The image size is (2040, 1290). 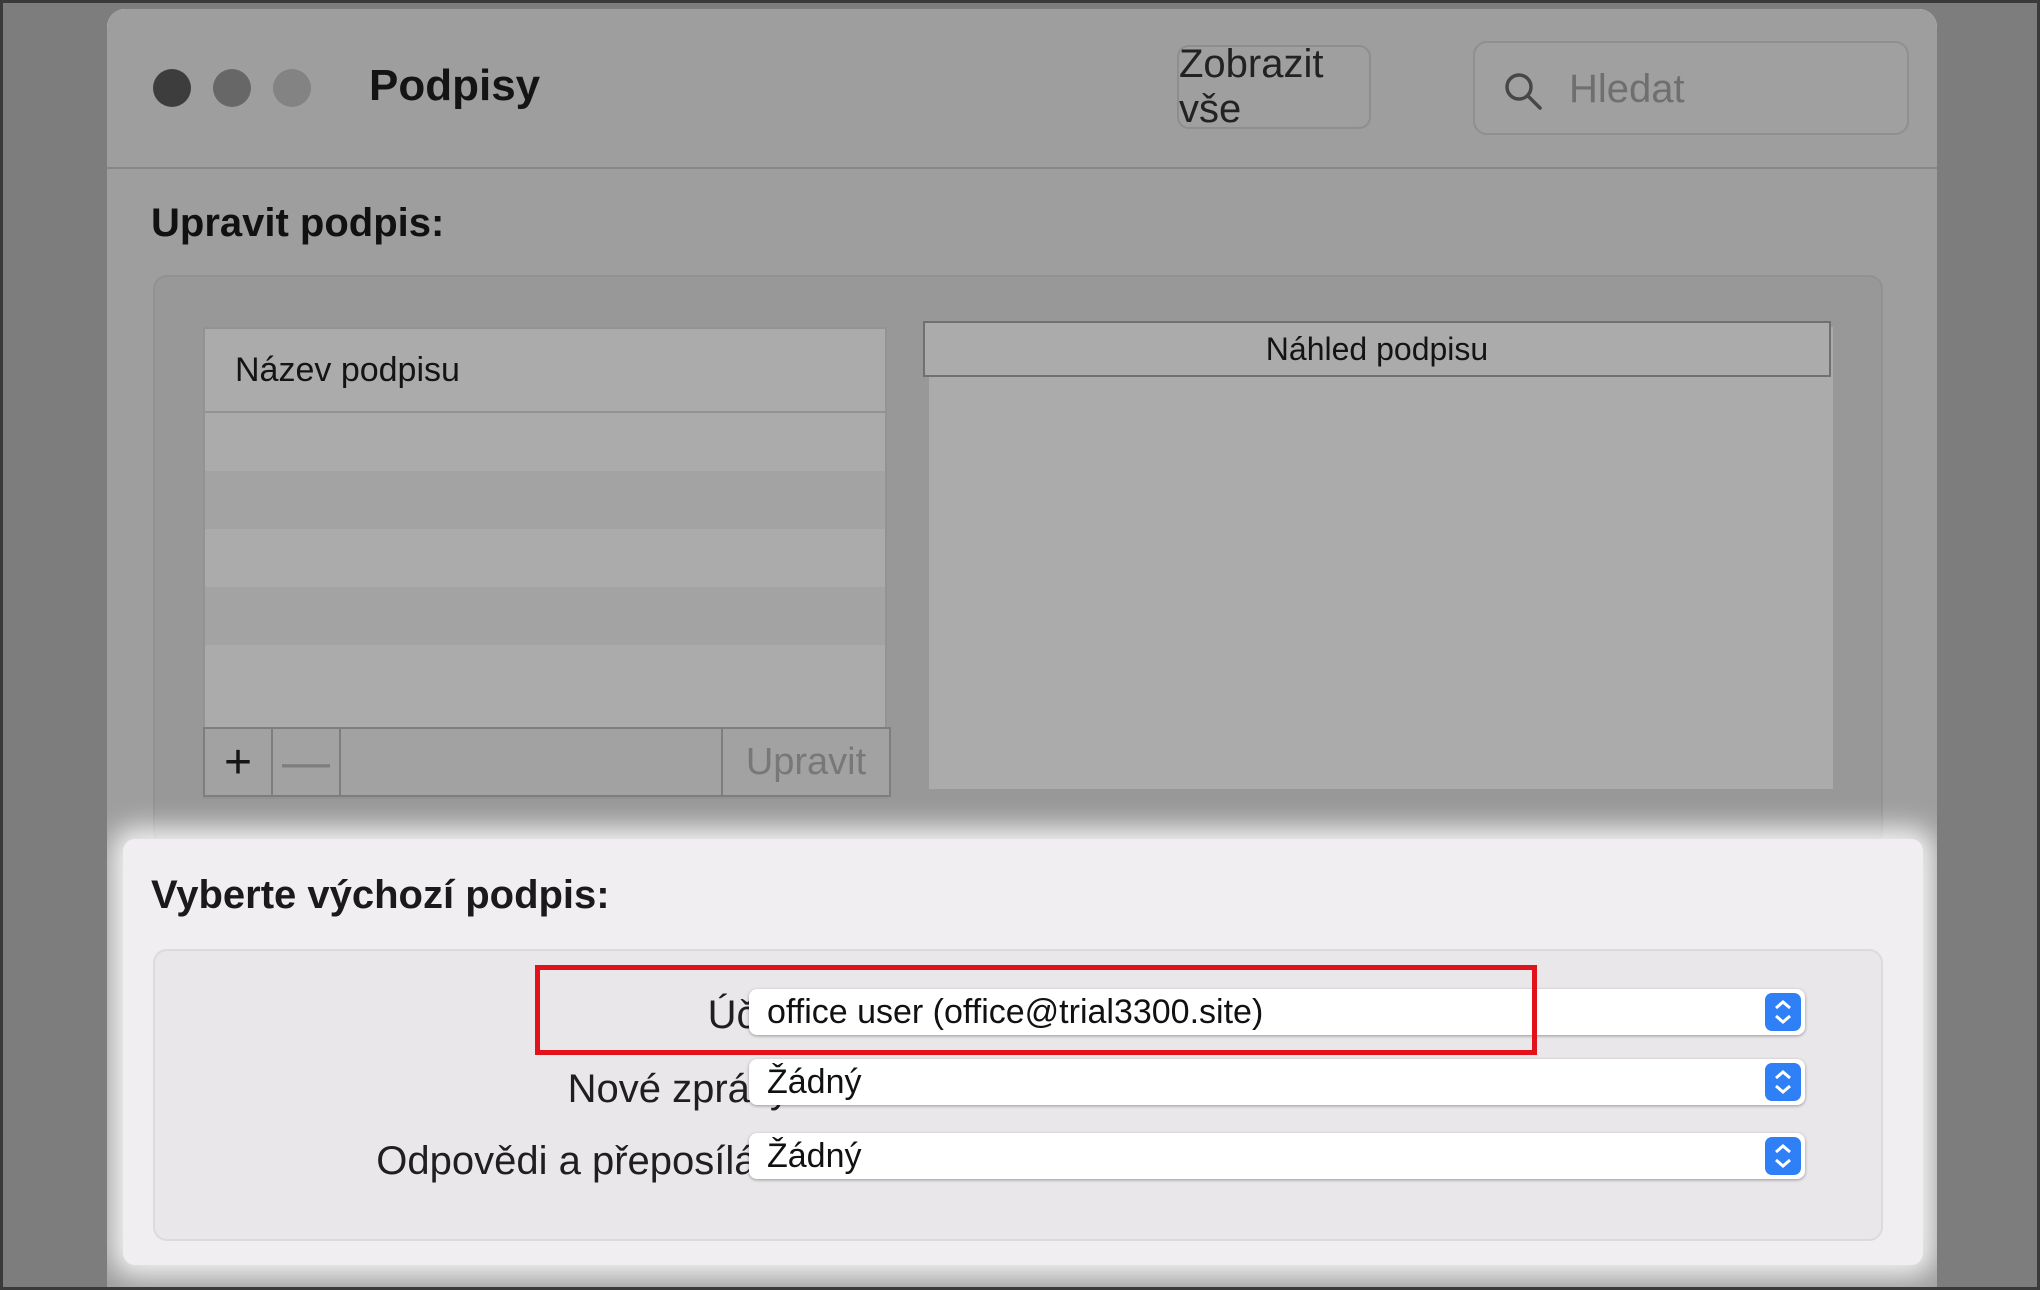 What do you see at coordinates (1277, 1156) in the screenshot?
I see `replies-forwards-popup: Žádný` at bounding box center [1277, 1156].